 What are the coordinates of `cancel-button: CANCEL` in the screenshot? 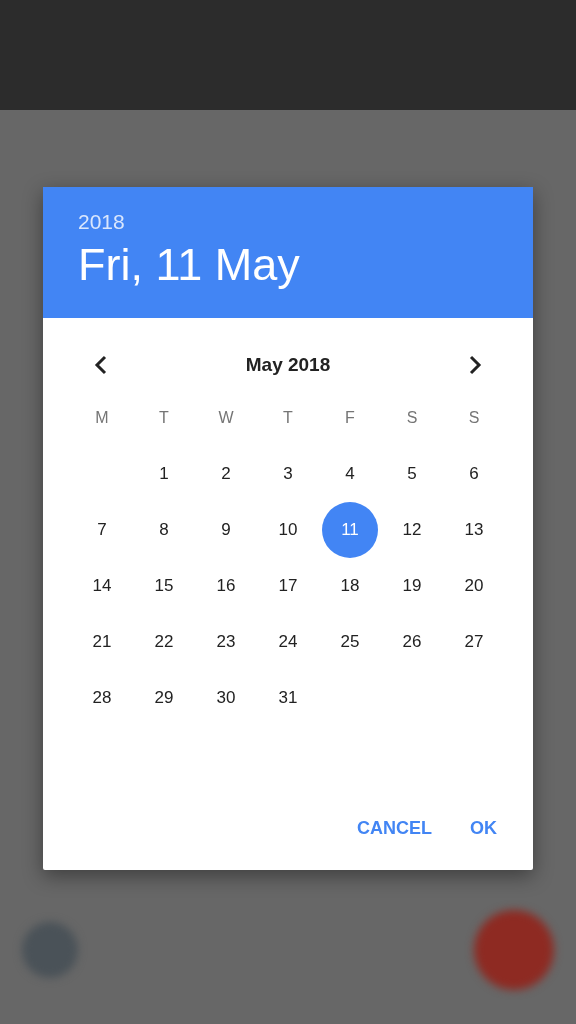 It's located at (394, 828).